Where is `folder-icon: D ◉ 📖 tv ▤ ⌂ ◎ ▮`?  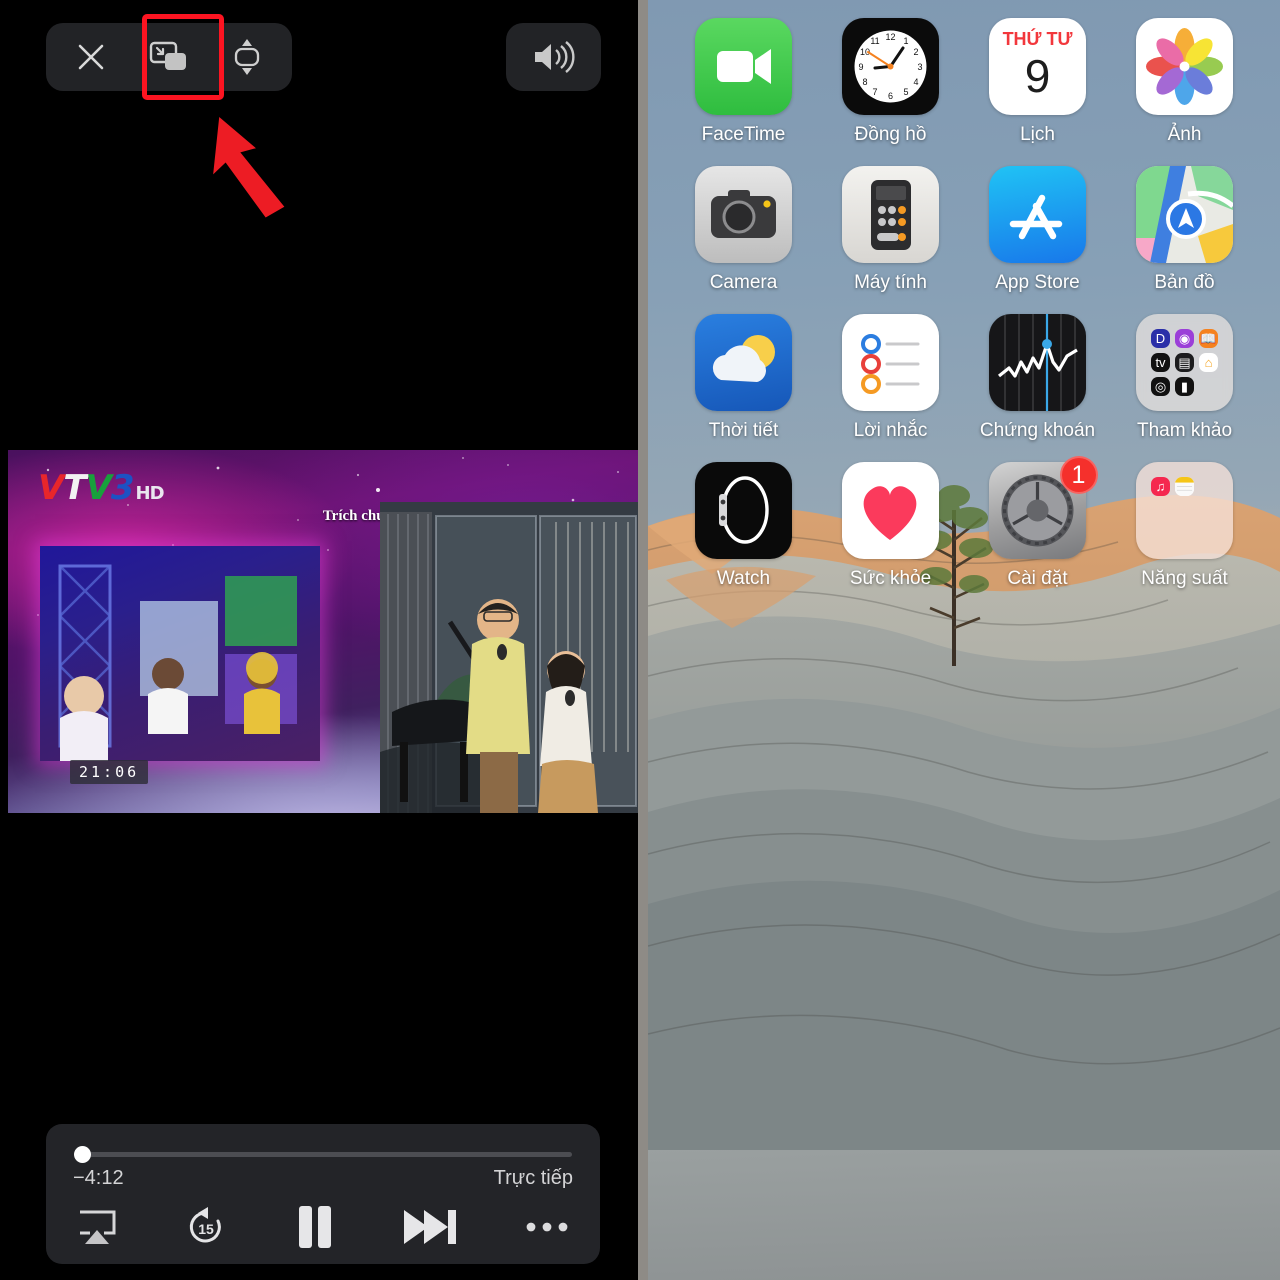 folder-icon: D ◉ 📖 tv ▤ ⌂ ◎ ▮ is located at coordinates (1184, 362).